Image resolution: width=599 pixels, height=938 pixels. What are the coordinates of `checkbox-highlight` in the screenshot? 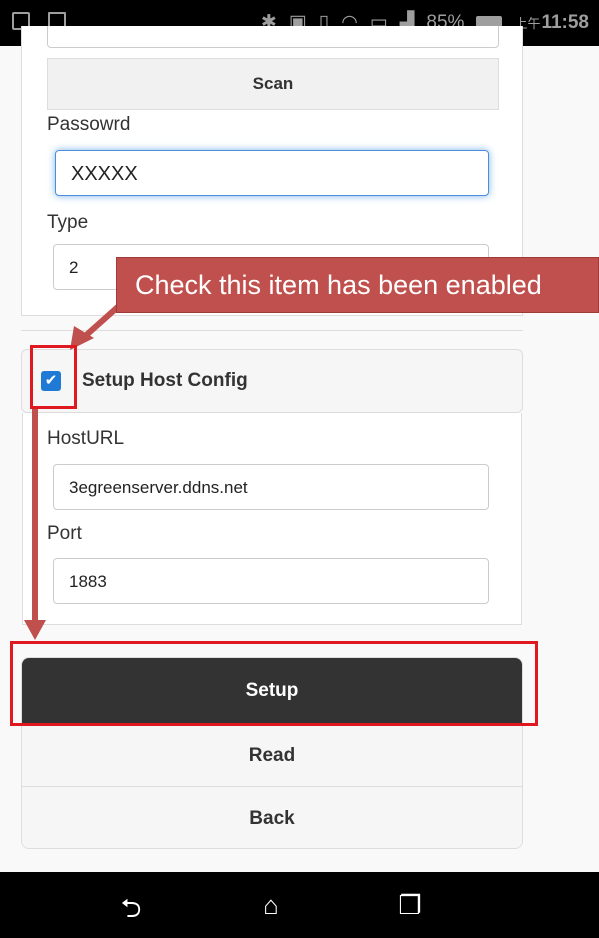 It's located at (53, 377).